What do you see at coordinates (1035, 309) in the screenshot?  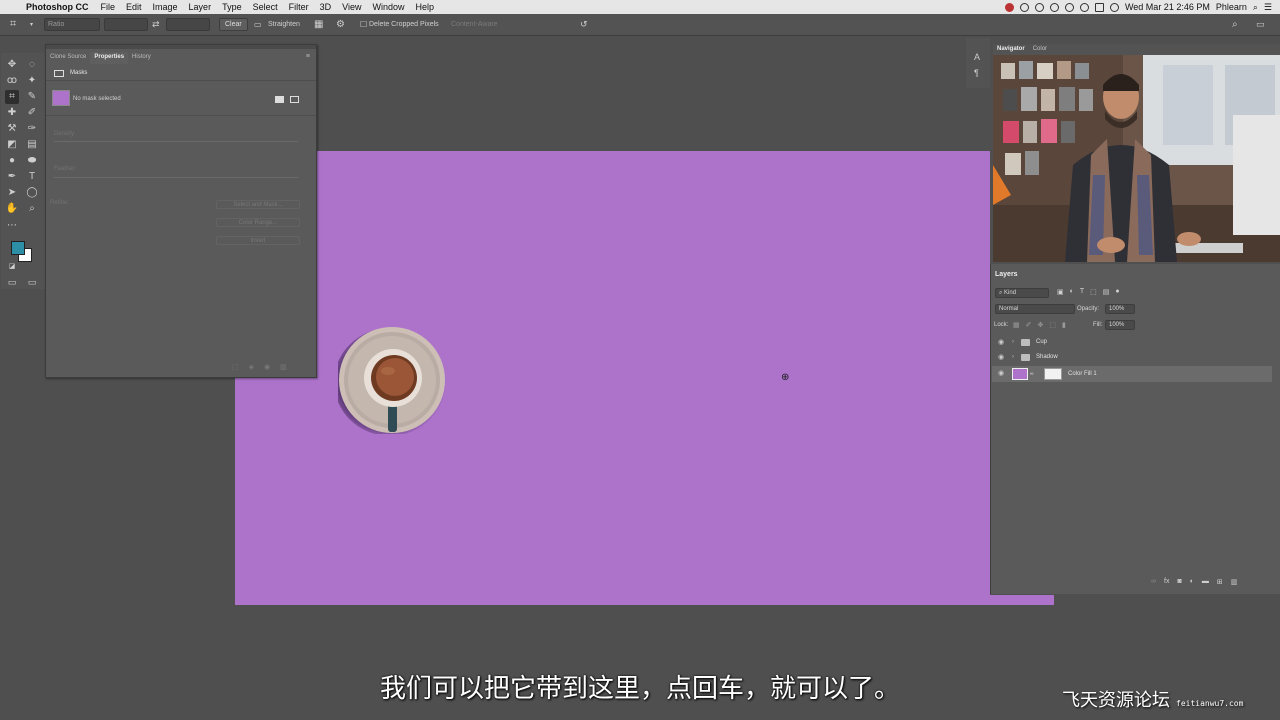 I see `blend-mode-select: Normal` at bounding box center [1035, 309].